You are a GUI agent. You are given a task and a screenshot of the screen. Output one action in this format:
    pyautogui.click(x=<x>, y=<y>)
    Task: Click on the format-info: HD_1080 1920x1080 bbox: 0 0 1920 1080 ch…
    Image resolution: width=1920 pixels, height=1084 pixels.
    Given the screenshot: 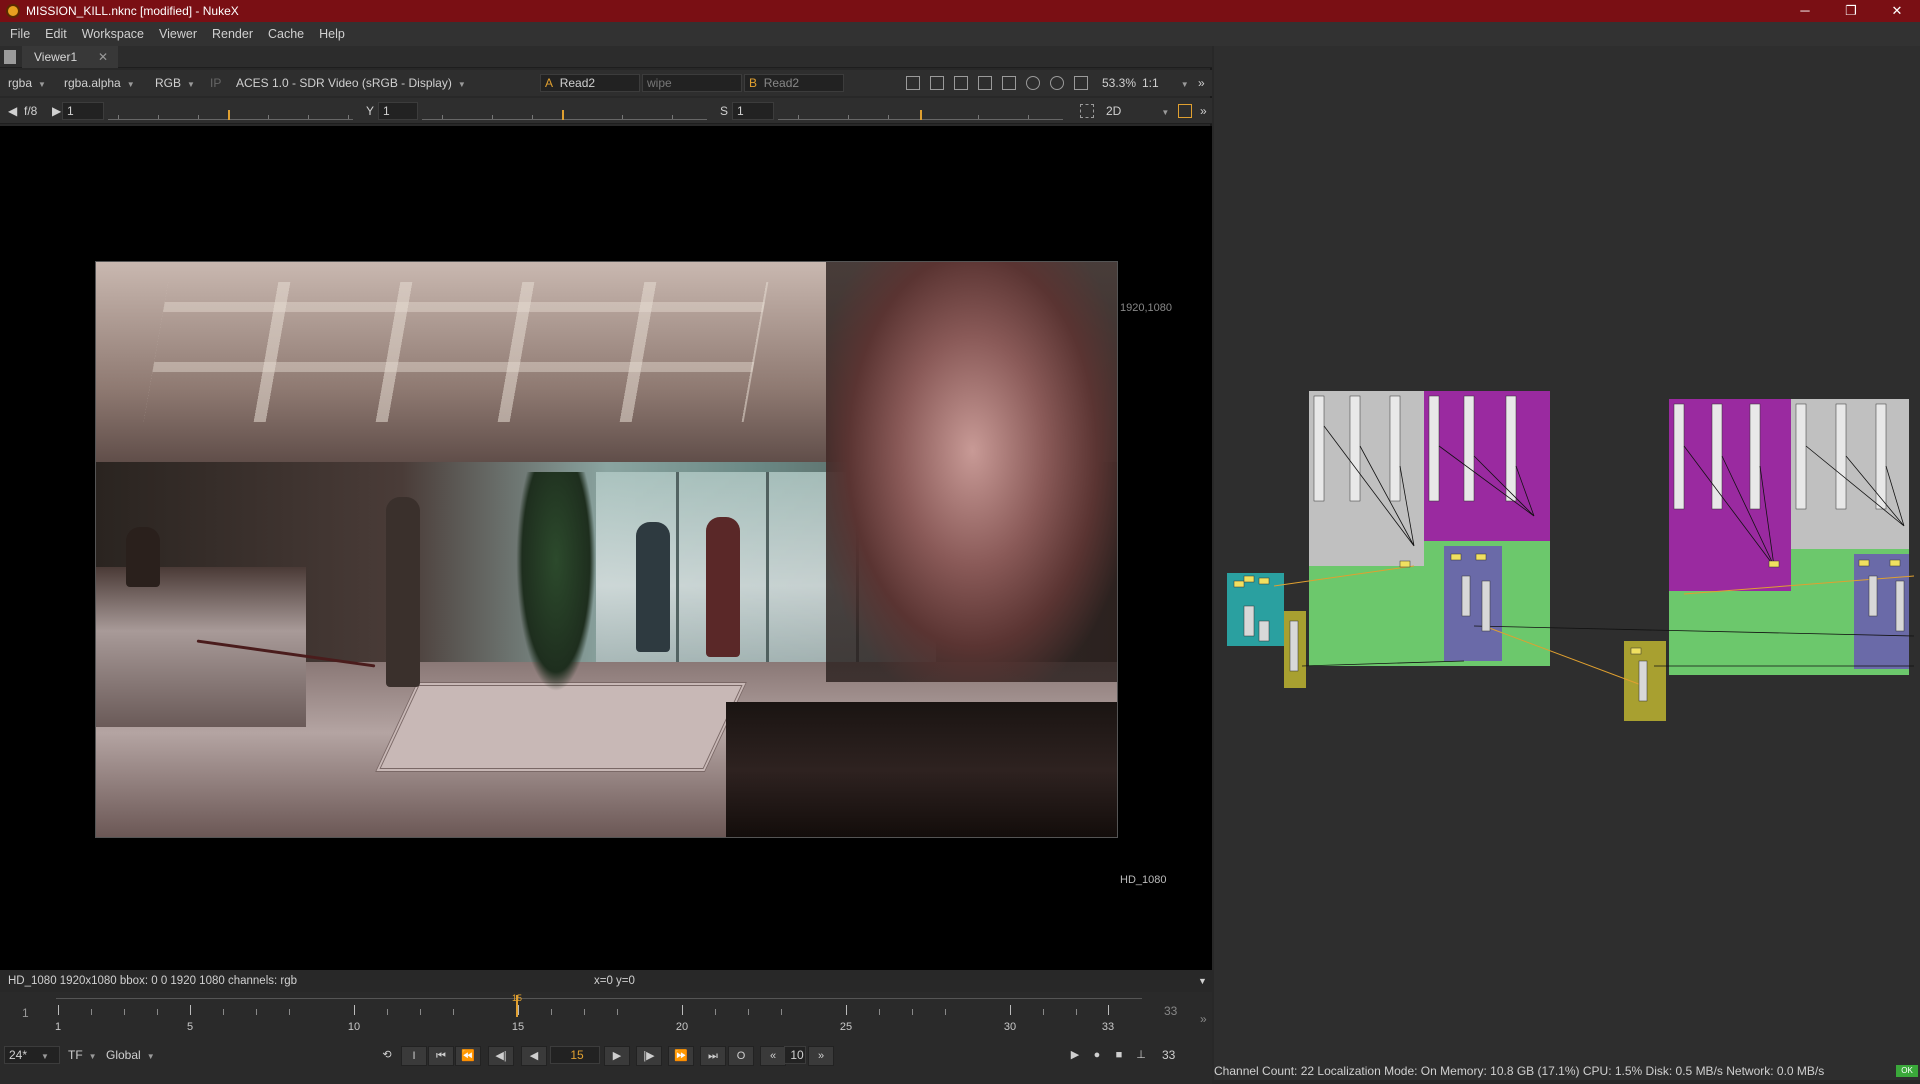 What is the action you would take?
    pyautogui.click(x=153, y=981)
    